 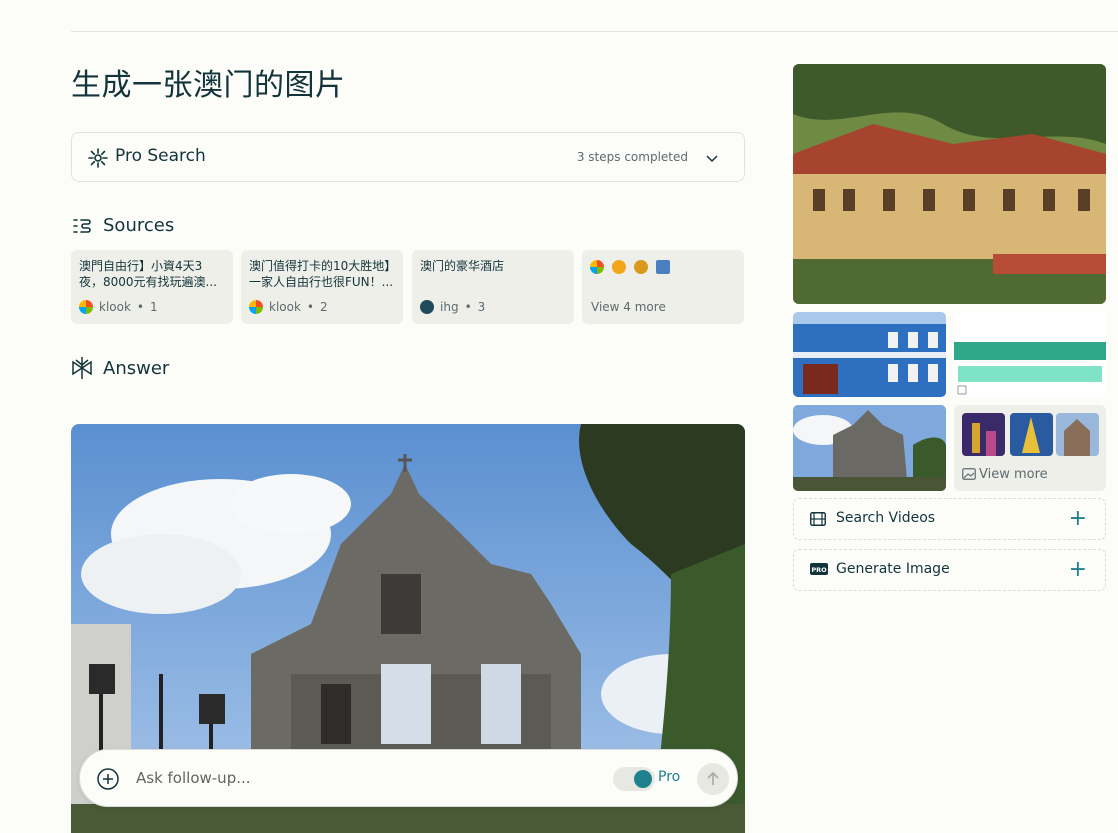 I want to click on source-meta: ihg • 3, so click(x=452, y=307).